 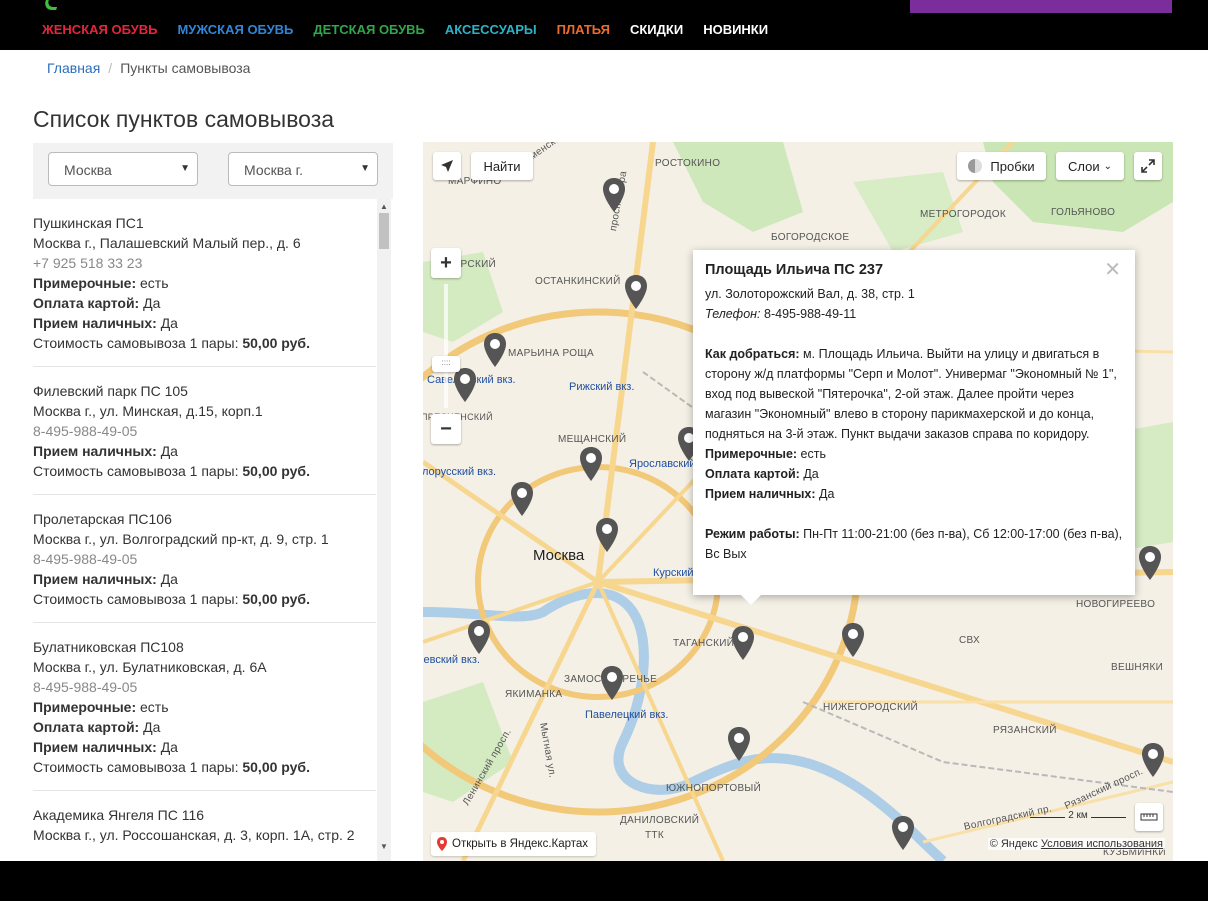 What do you see at coordinates (1116, 604) in the screenshot?
I see `map-label: НОВОГИРЕЕВО` at bounding box center [1116, 604].